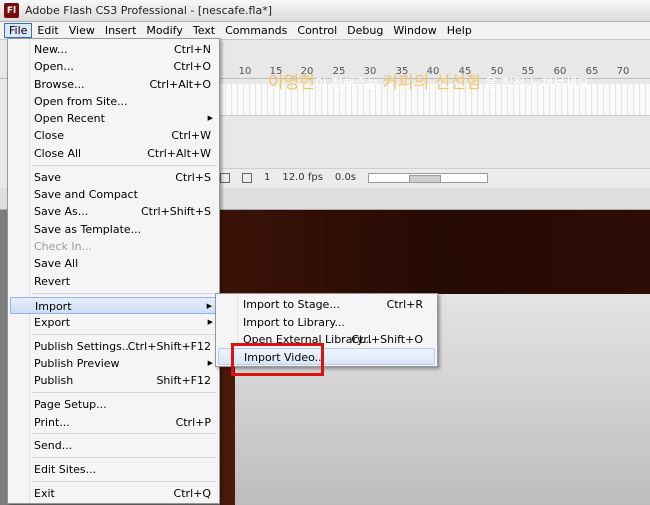 Image resolution: width=650 pixels, height=505 pixels. I want to click on current-frame: 1, so click(267, 177).